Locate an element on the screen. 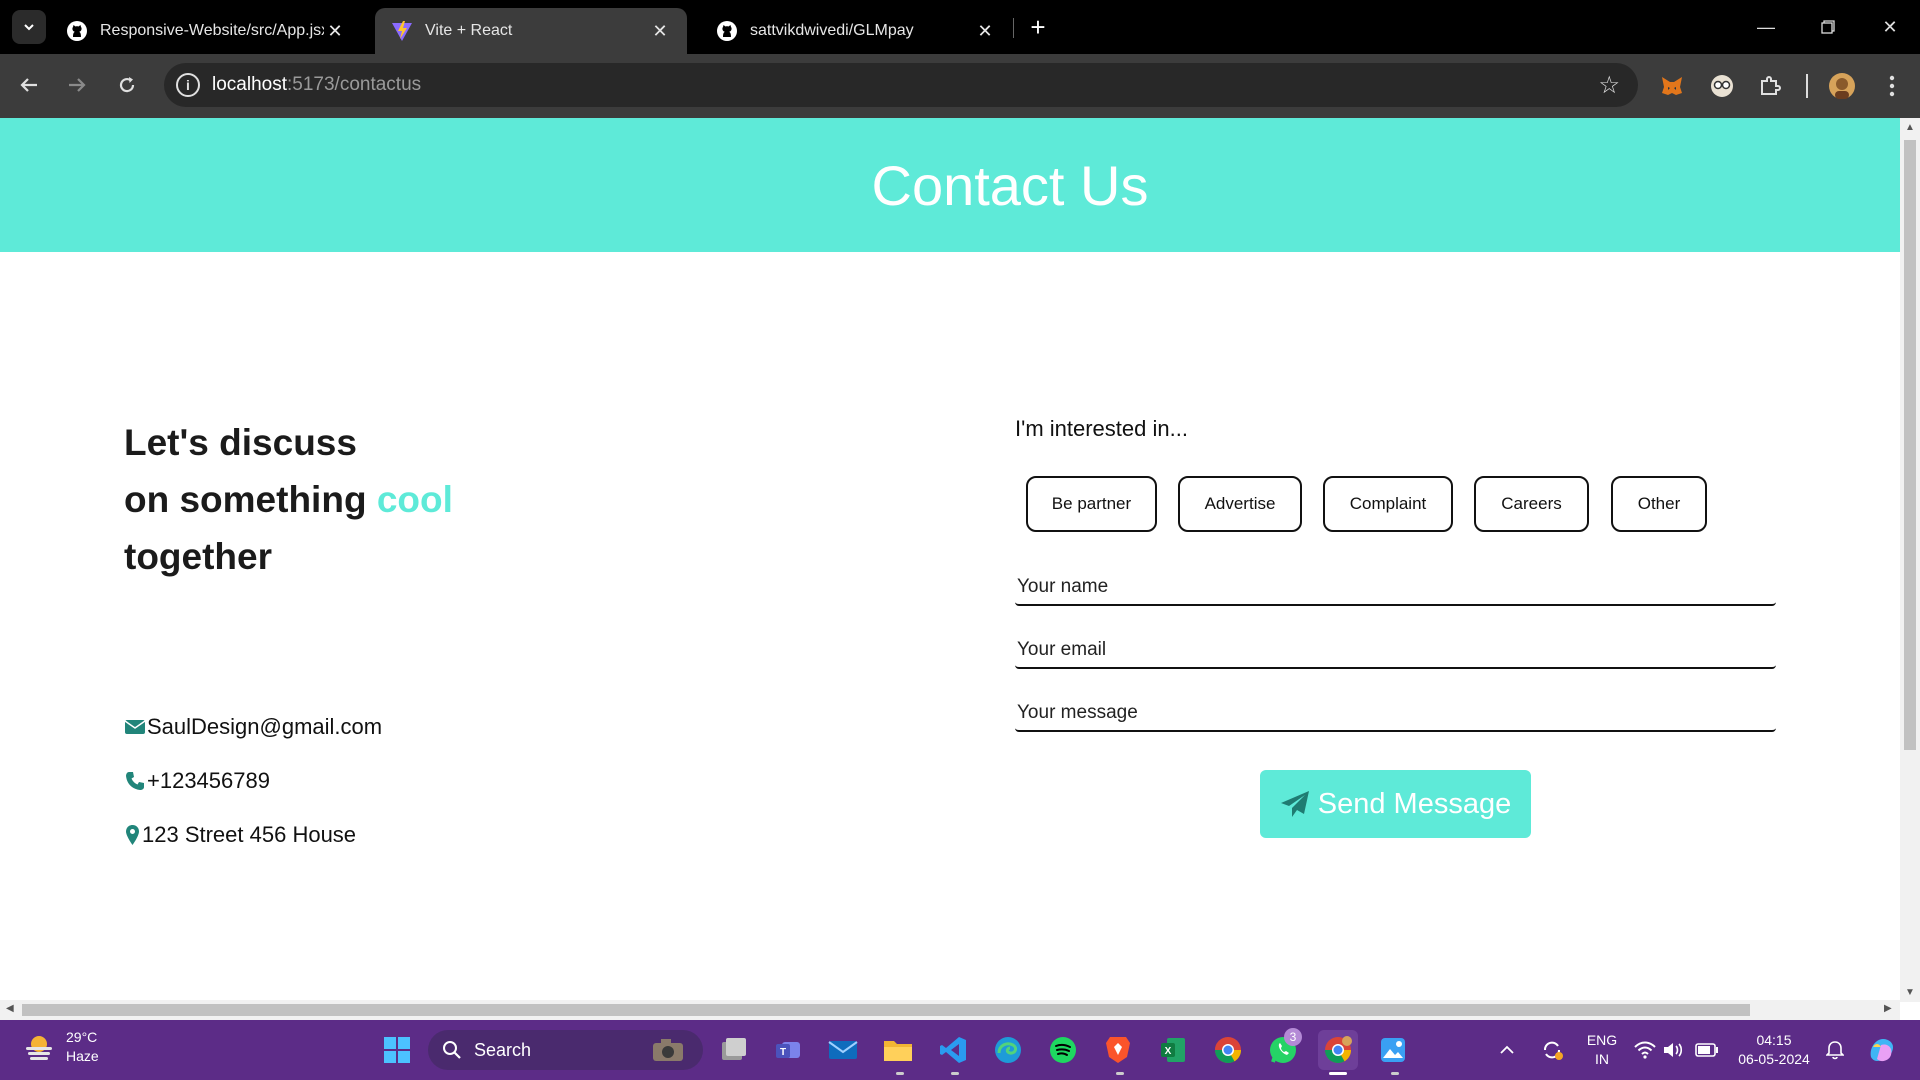  task-view-icon is located at coordinates (734, 1050).